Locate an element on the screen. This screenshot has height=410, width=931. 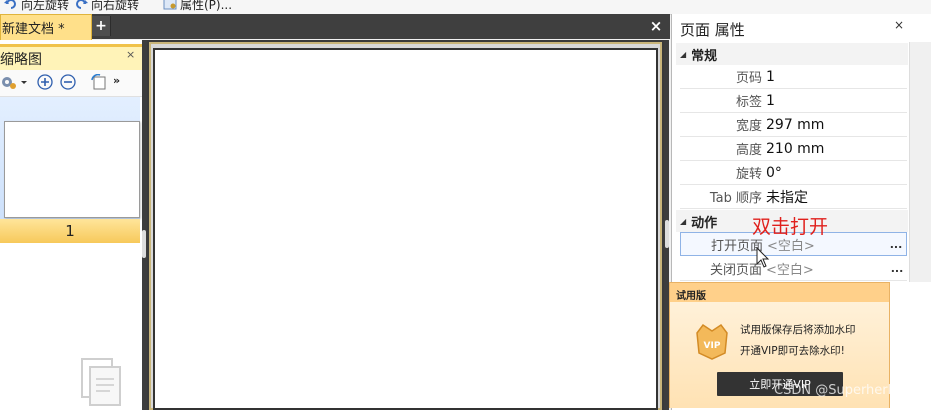
rotate-left-label: 向左旋转 is located at coordinates (45, 6).